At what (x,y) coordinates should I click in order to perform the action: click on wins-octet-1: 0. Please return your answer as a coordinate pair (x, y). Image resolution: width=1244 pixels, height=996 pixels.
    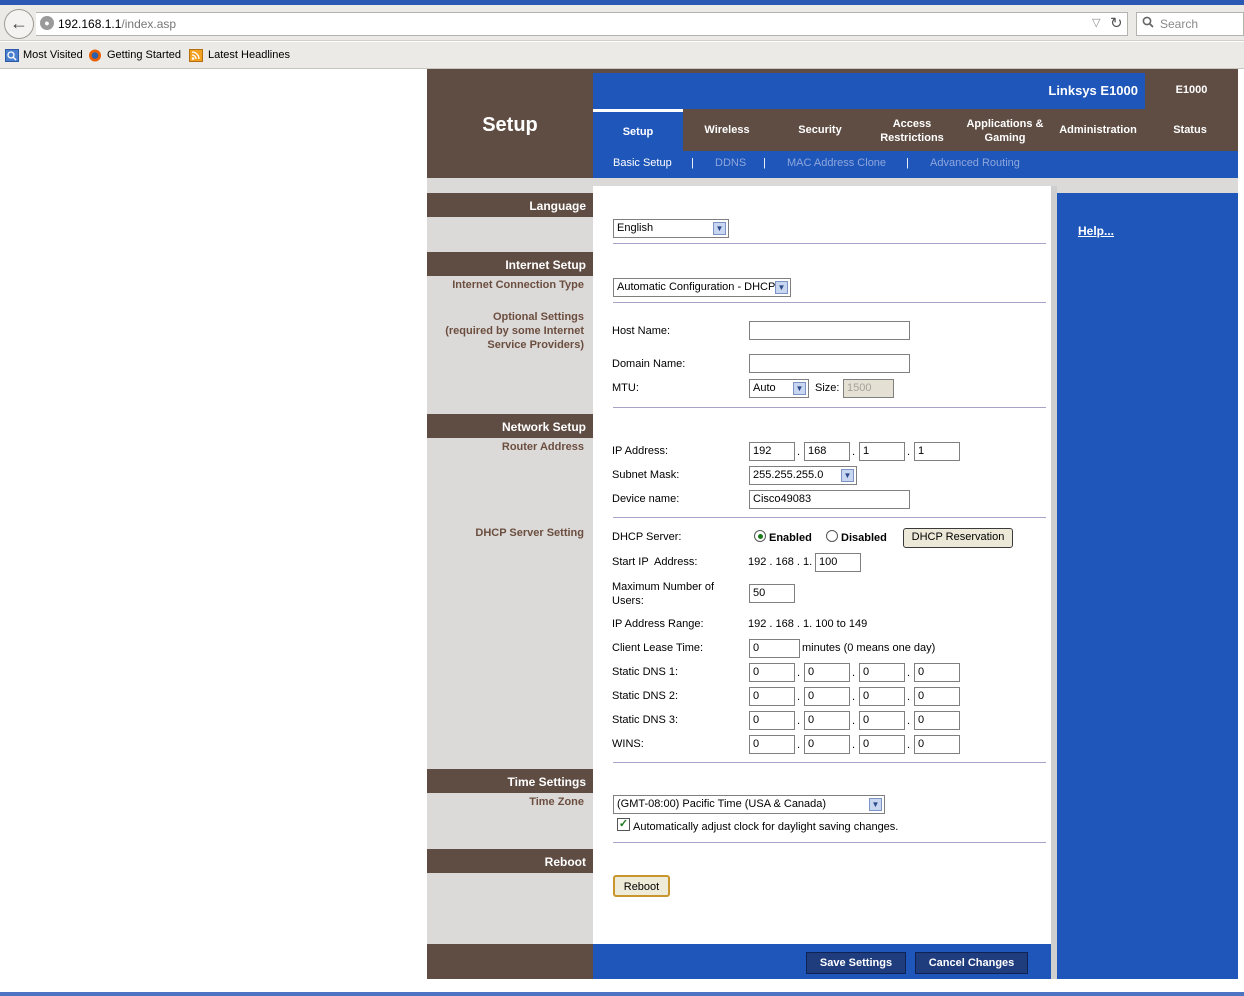
    Looking at the image, I should click on (772, 744).